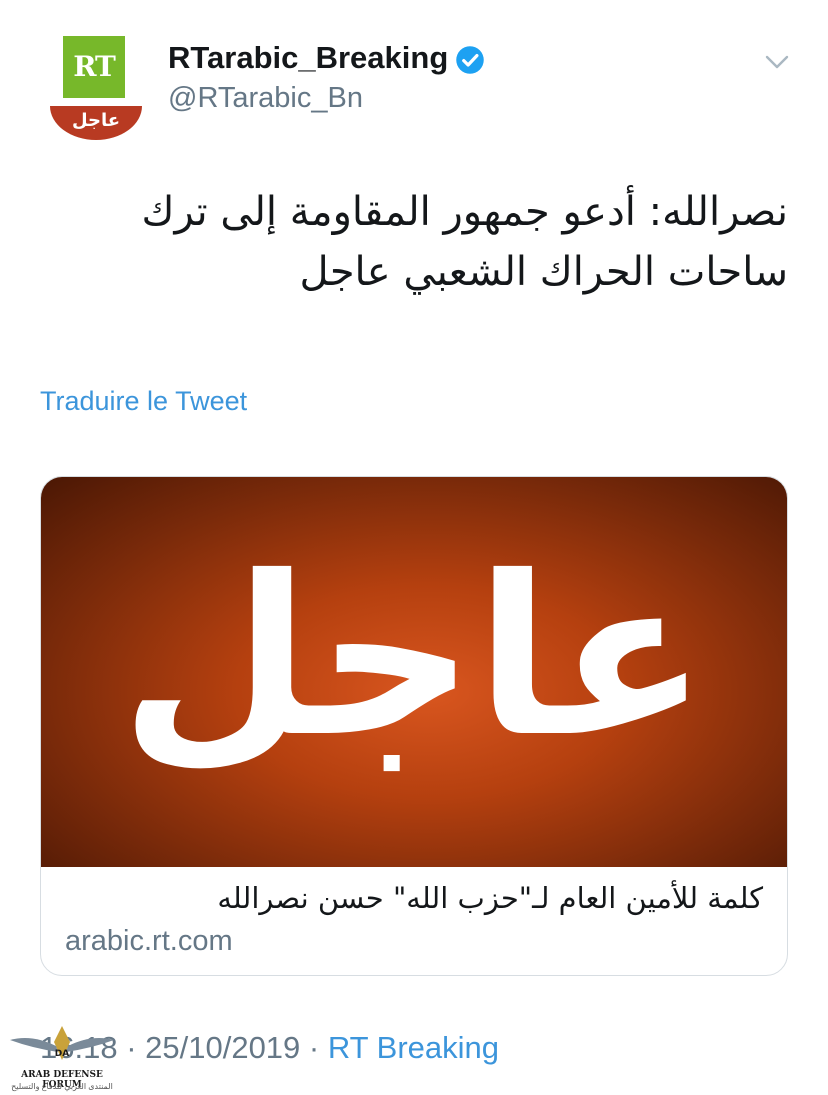 Image resolution: width=828 pixels, height=1095 pixels. I want to click on eagle-logo-icon: DA, so click(62, 1043).